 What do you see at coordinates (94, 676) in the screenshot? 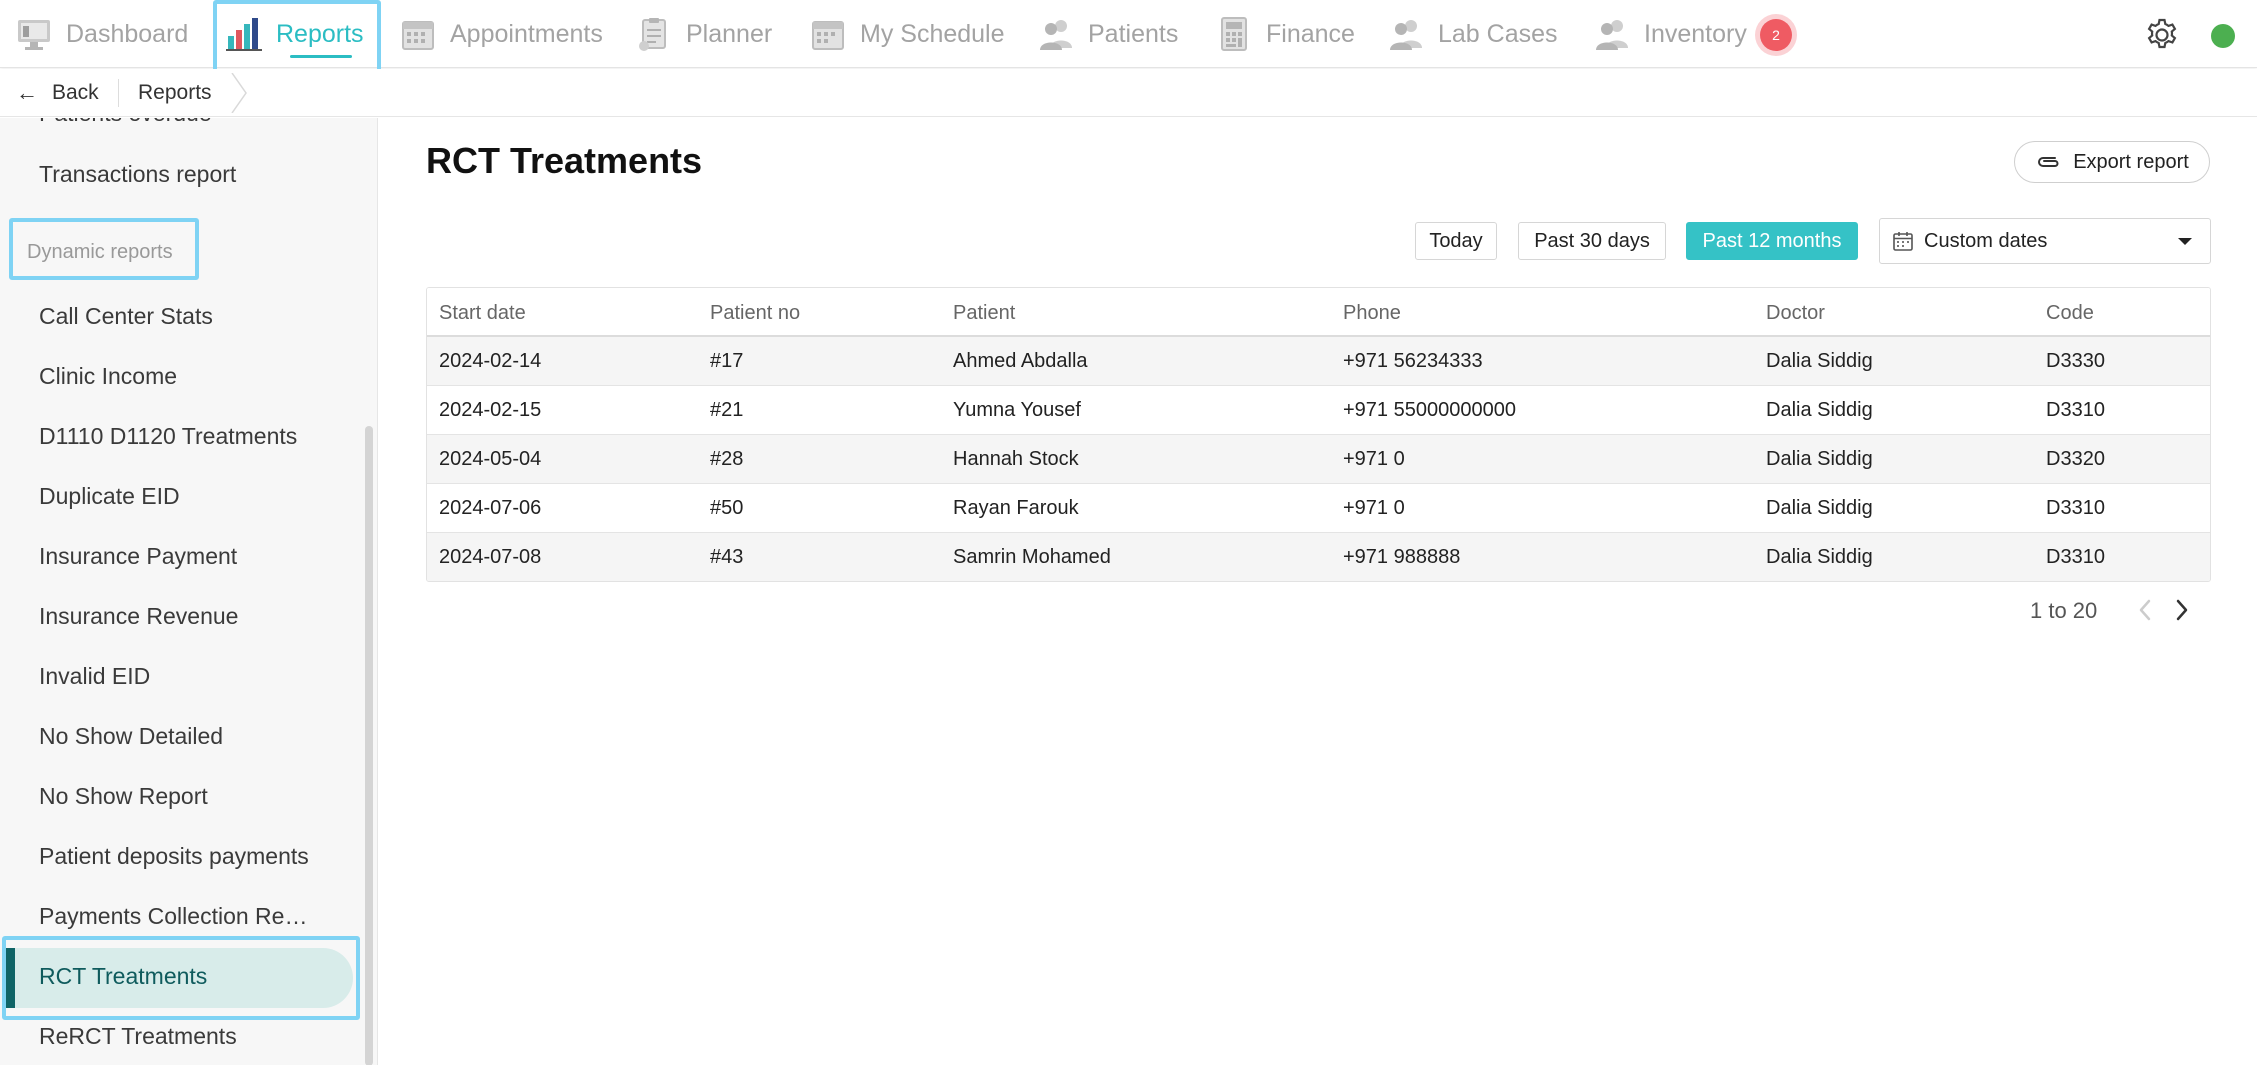
I see `sidebar-item-invalid-eid: Invalid EID` at bounding box center [94, 676].